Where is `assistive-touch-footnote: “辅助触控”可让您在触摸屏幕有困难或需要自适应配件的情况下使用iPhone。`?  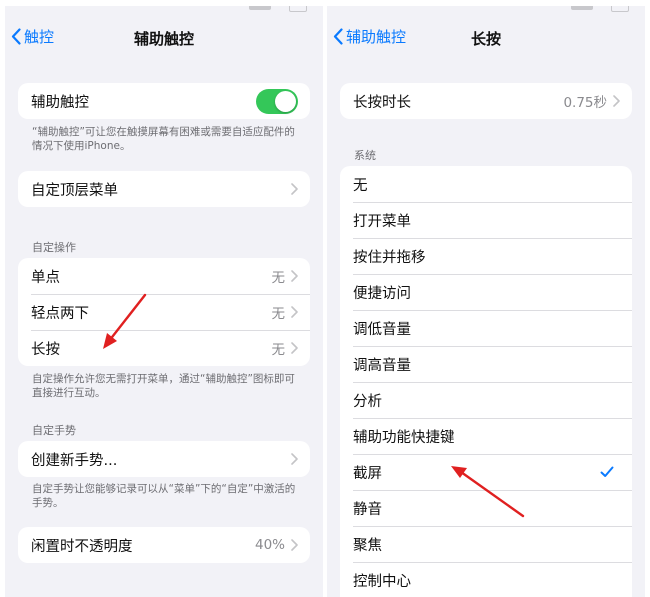
assistive-touch-footnote: “辅助触控”可让您在触摸屏幕有困难或需要自适应配件的情况下使用iPhone。 is located at coordinates (163, 139).